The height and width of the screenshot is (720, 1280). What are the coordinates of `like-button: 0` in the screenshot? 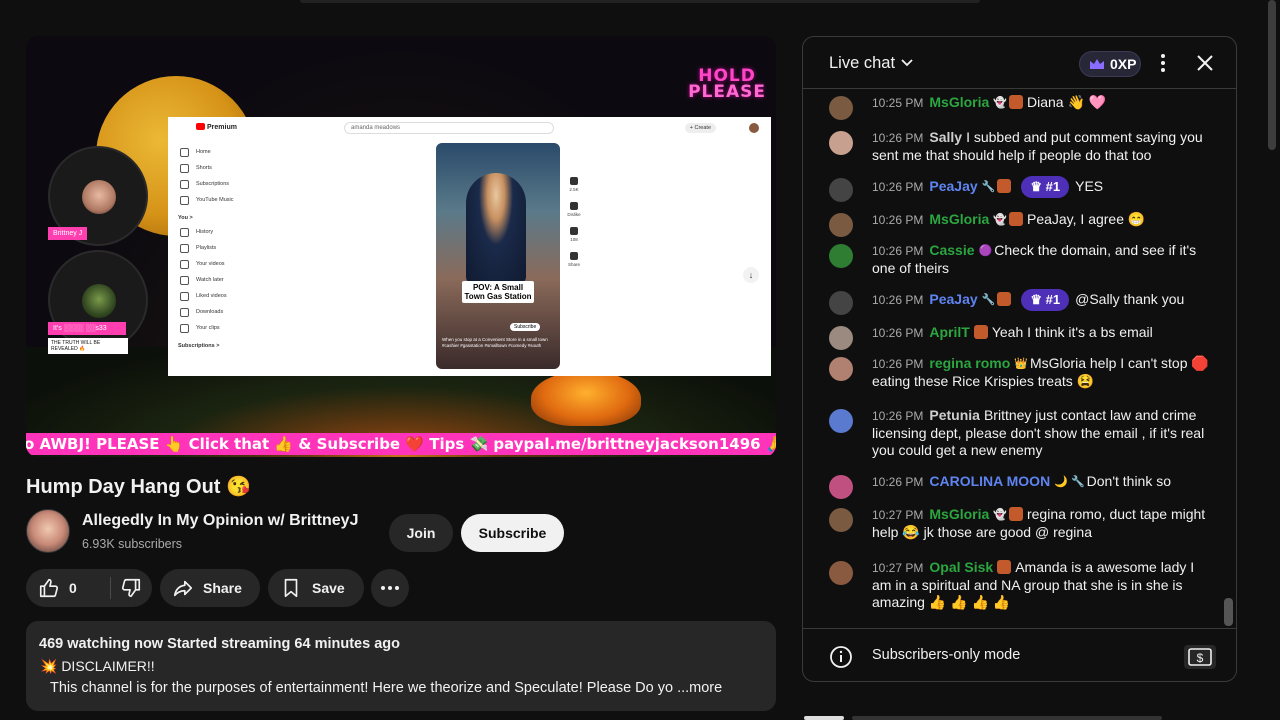 It's located at (66, 588).